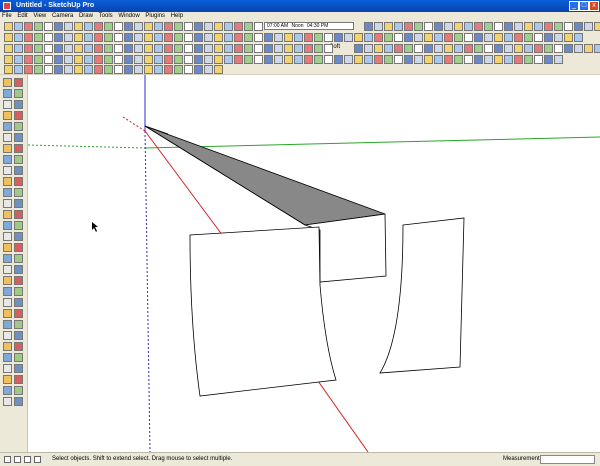 Image resolution: width=600 pixels, height=466 pixels. Describe the element at coordinates (128, 16) in the screenshot. I see `menu-window: Window` at that location.